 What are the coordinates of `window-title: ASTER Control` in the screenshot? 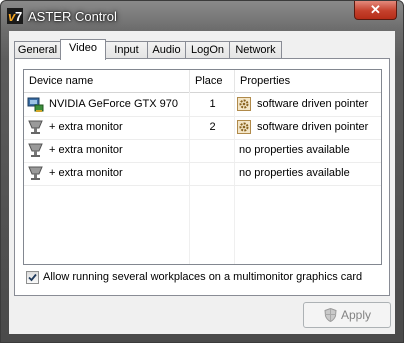 It's located at (72, 16).